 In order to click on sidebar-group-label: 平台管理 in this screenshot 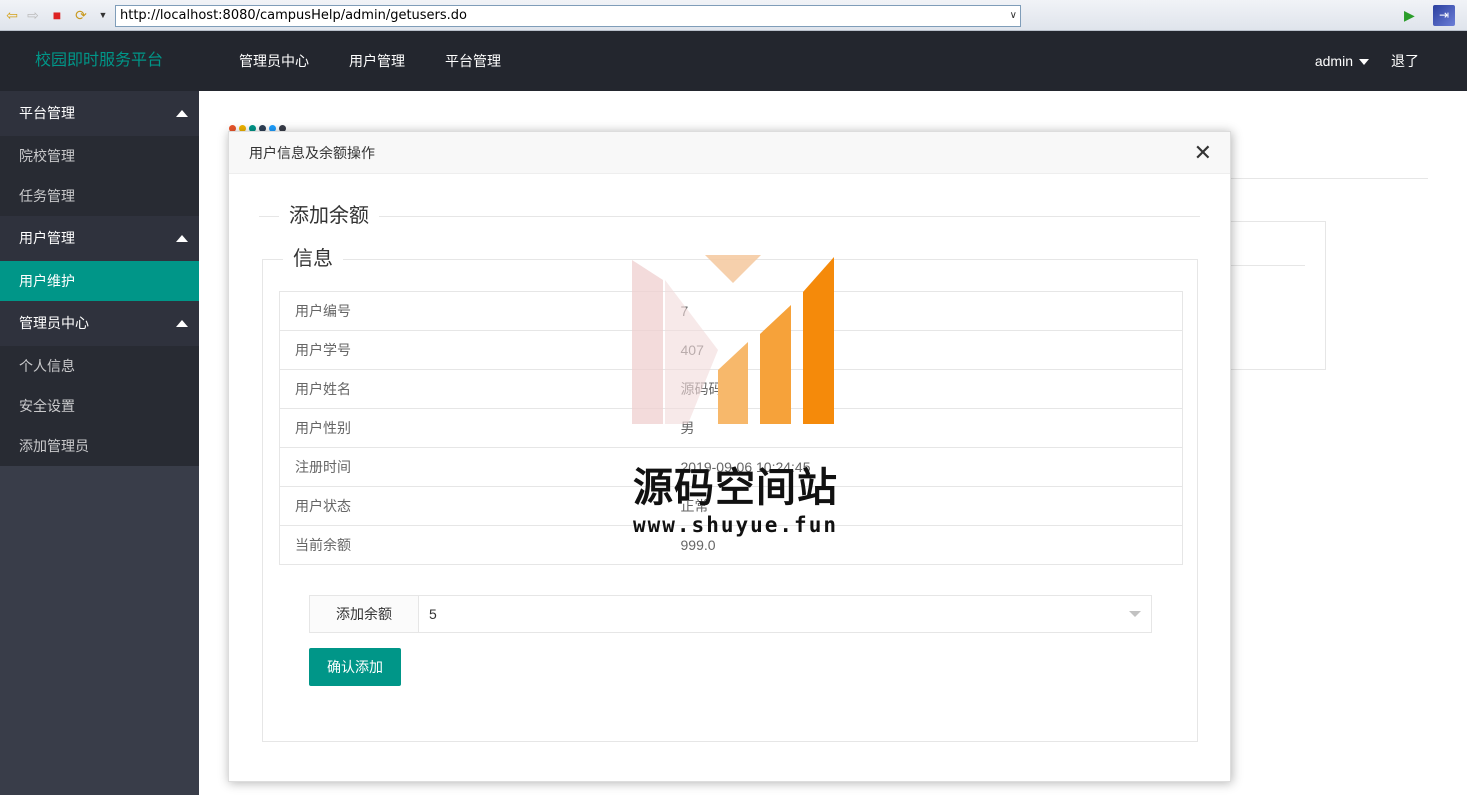, I will do `click(47, 113)`.